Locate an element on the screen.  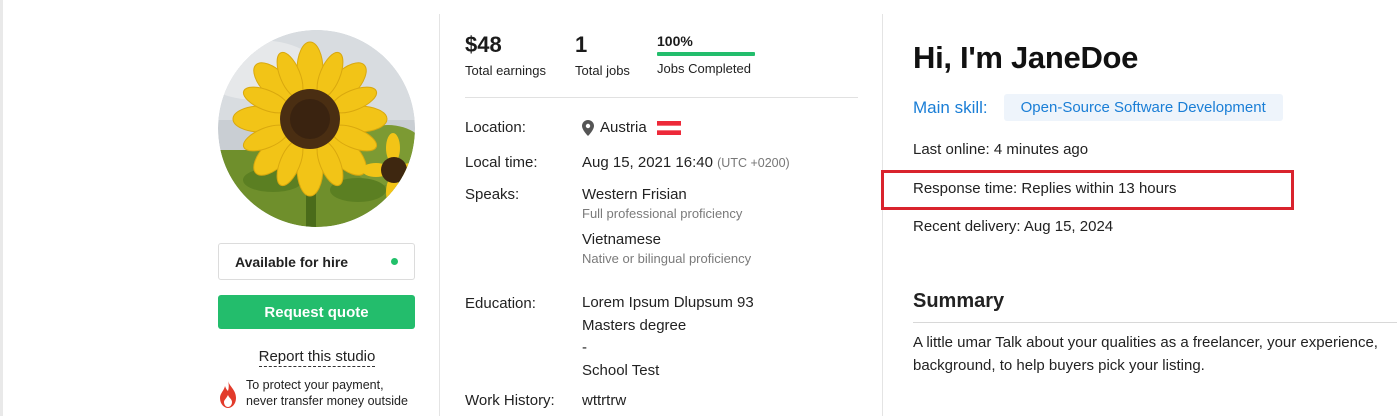
recent-delivery: Recent delivery: Aug 15, 2024 is located at coordinates (1013, 226).